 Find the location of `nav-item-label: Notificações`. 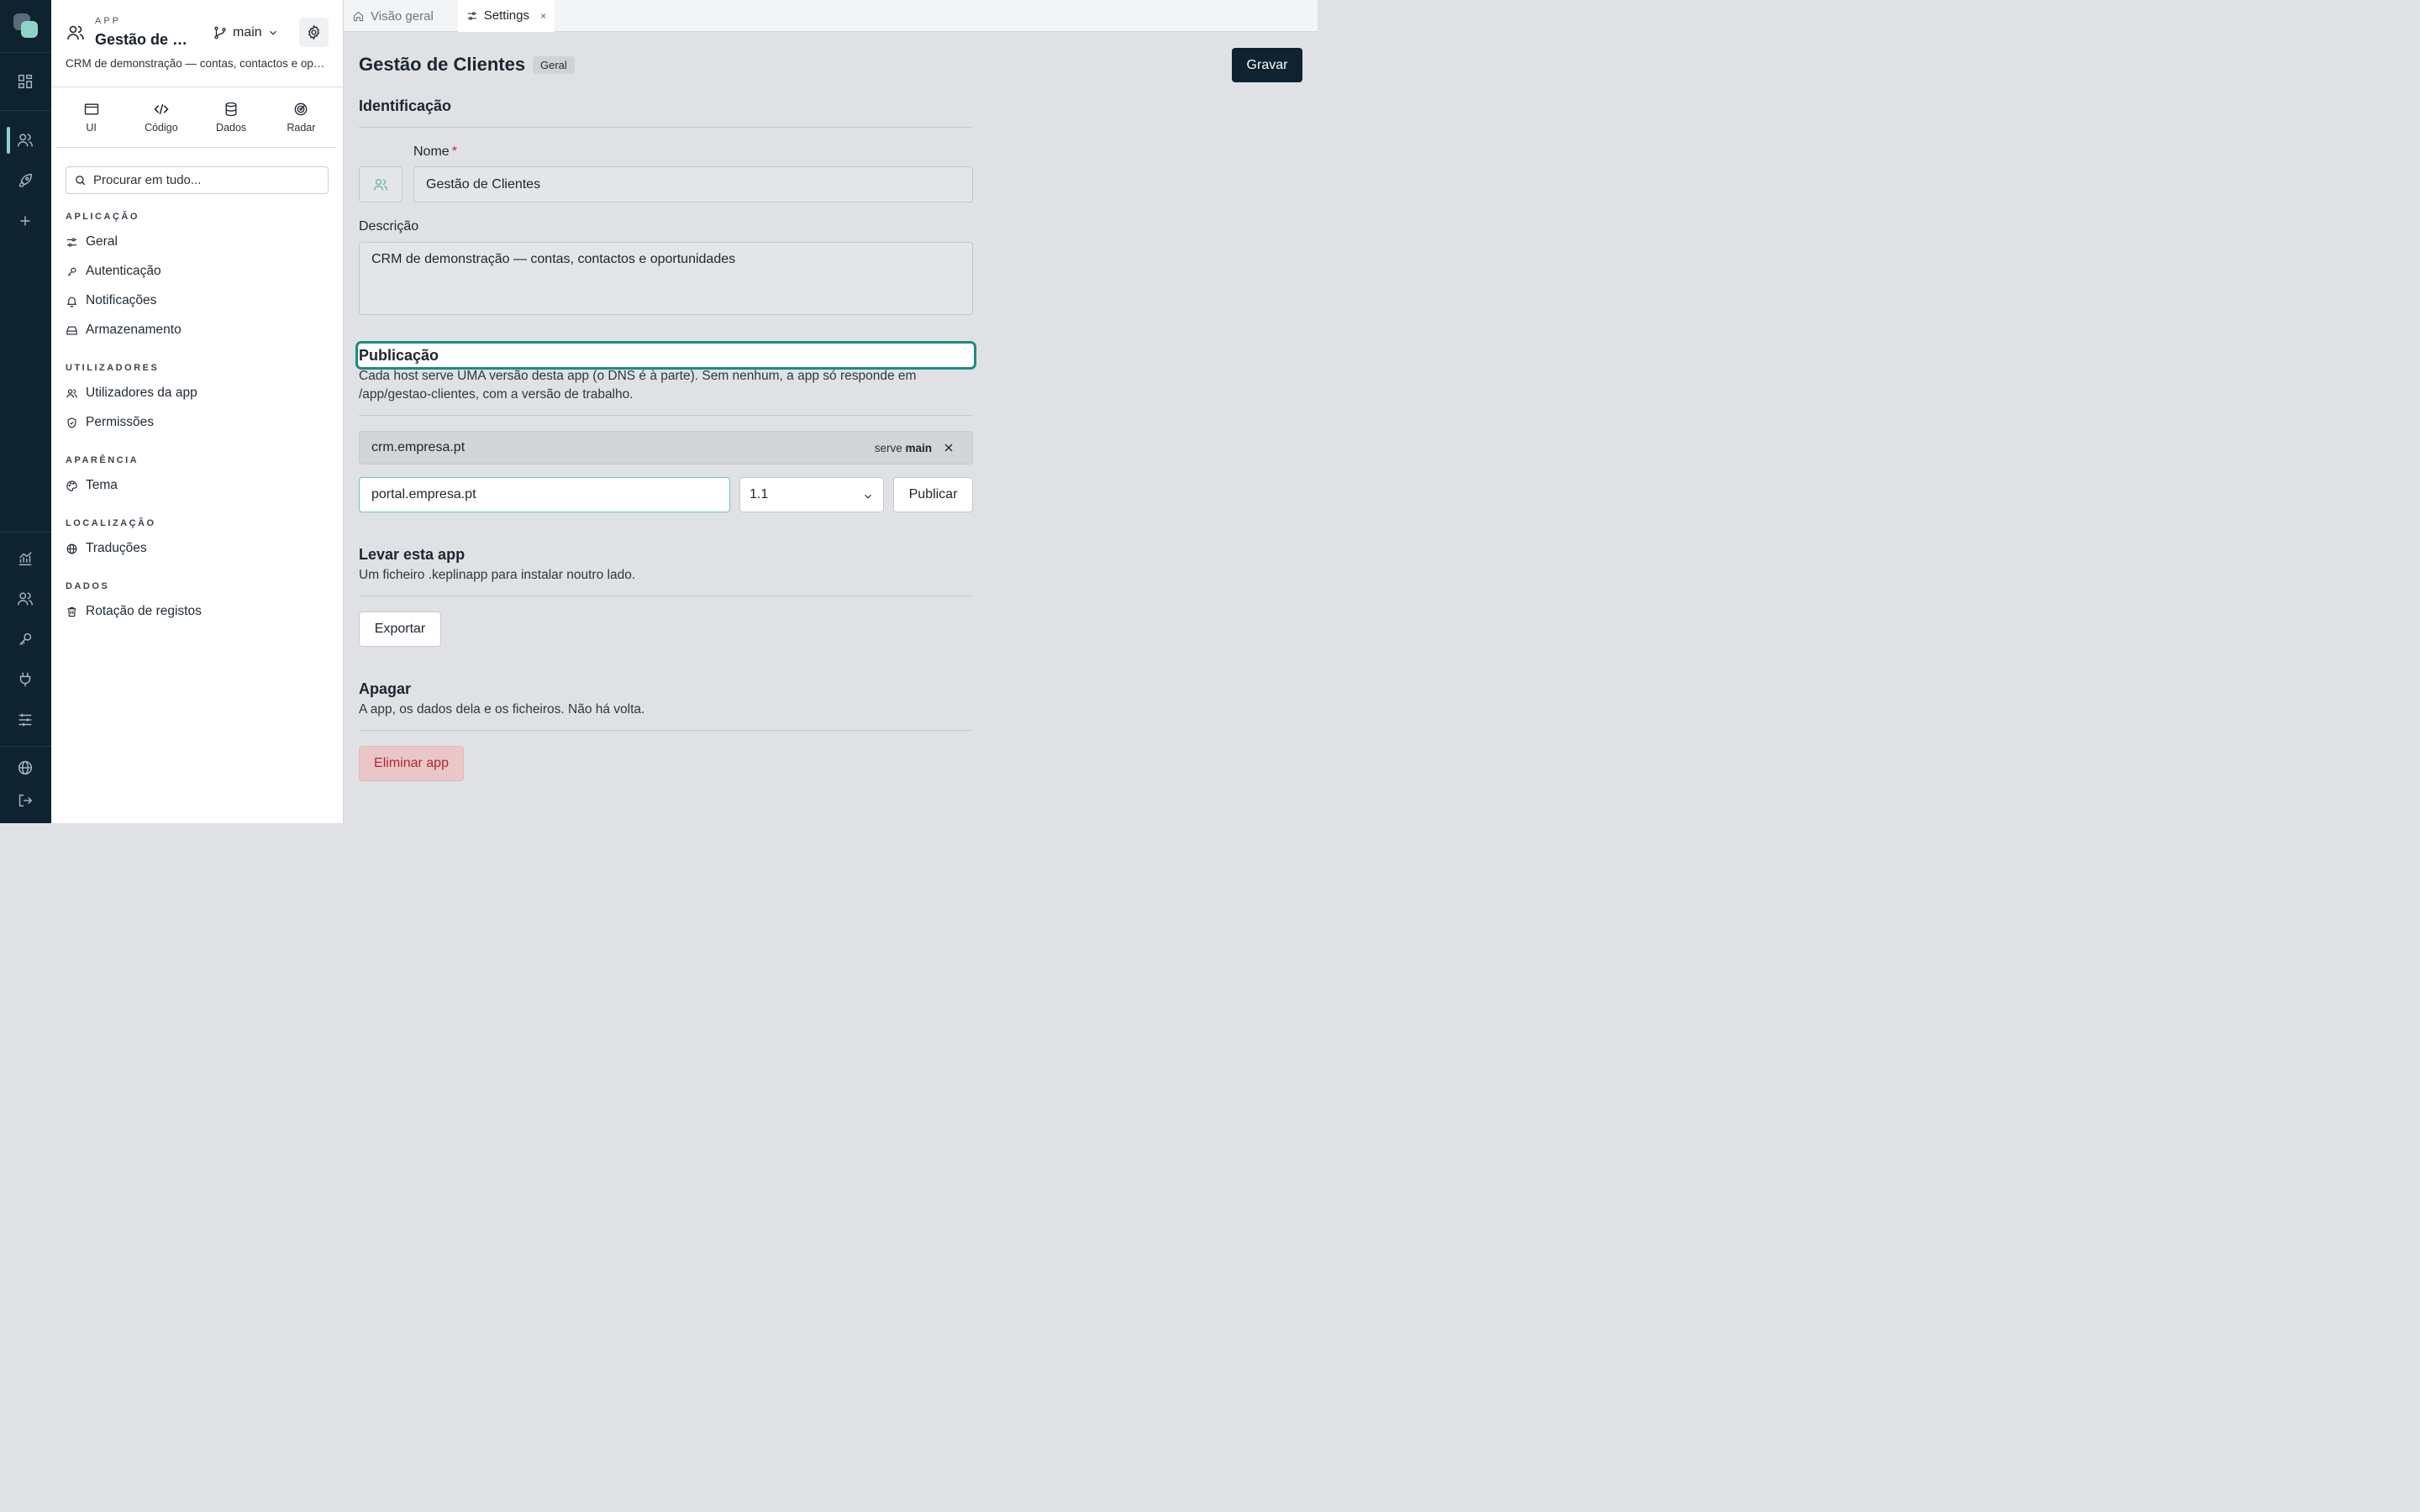

nav-item-label: Notificações is located at coordinates (121, 300).